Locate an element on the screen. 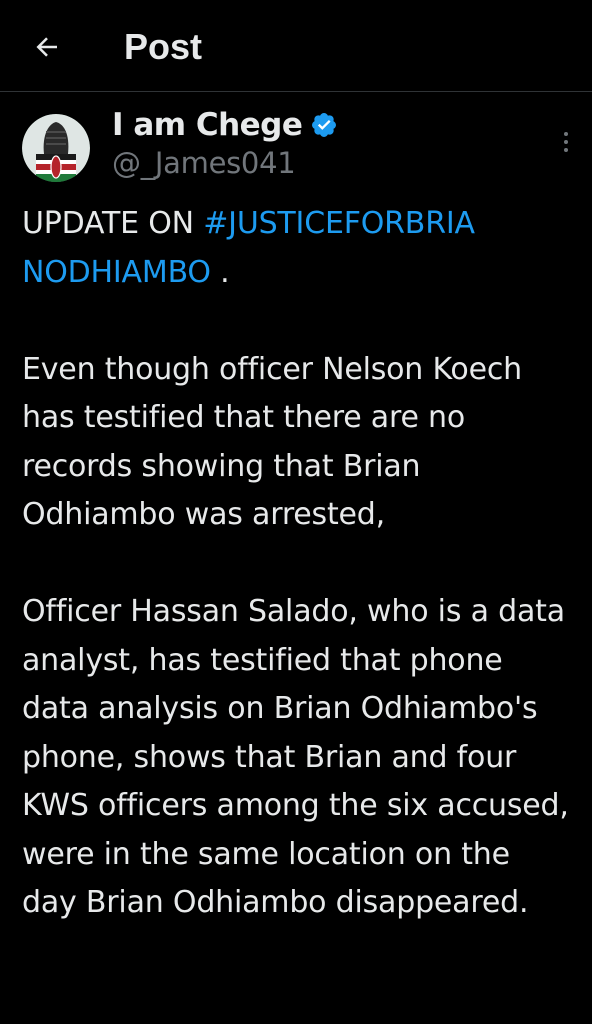  top-bar: Post is located at coordinates (296, 46).